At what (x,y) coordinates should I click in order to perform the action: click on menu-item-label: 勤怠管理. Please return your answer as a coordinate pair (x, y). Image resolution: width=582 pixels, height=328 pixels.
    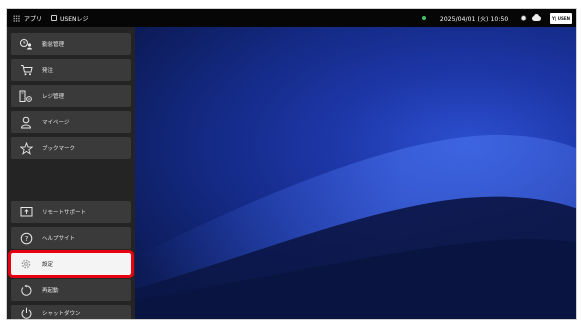
    Looking at the image, I should click on (53, 45).